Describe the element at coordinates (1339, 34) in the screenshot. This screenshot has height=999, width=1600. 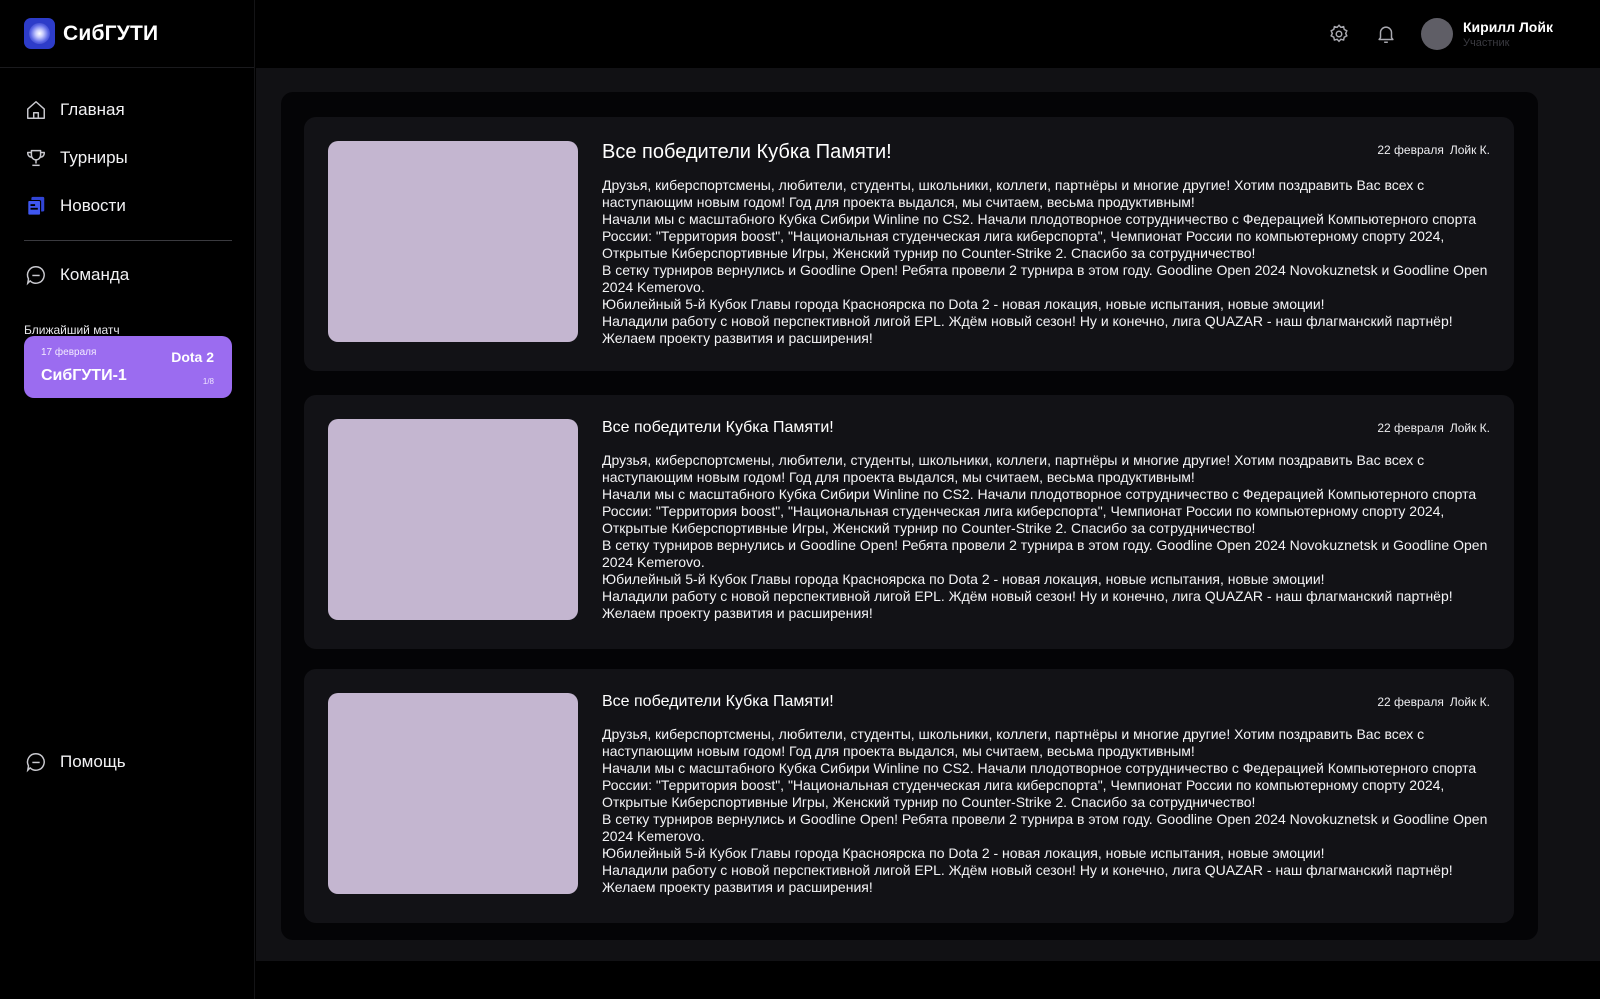
I see `gear-icon` at that location.